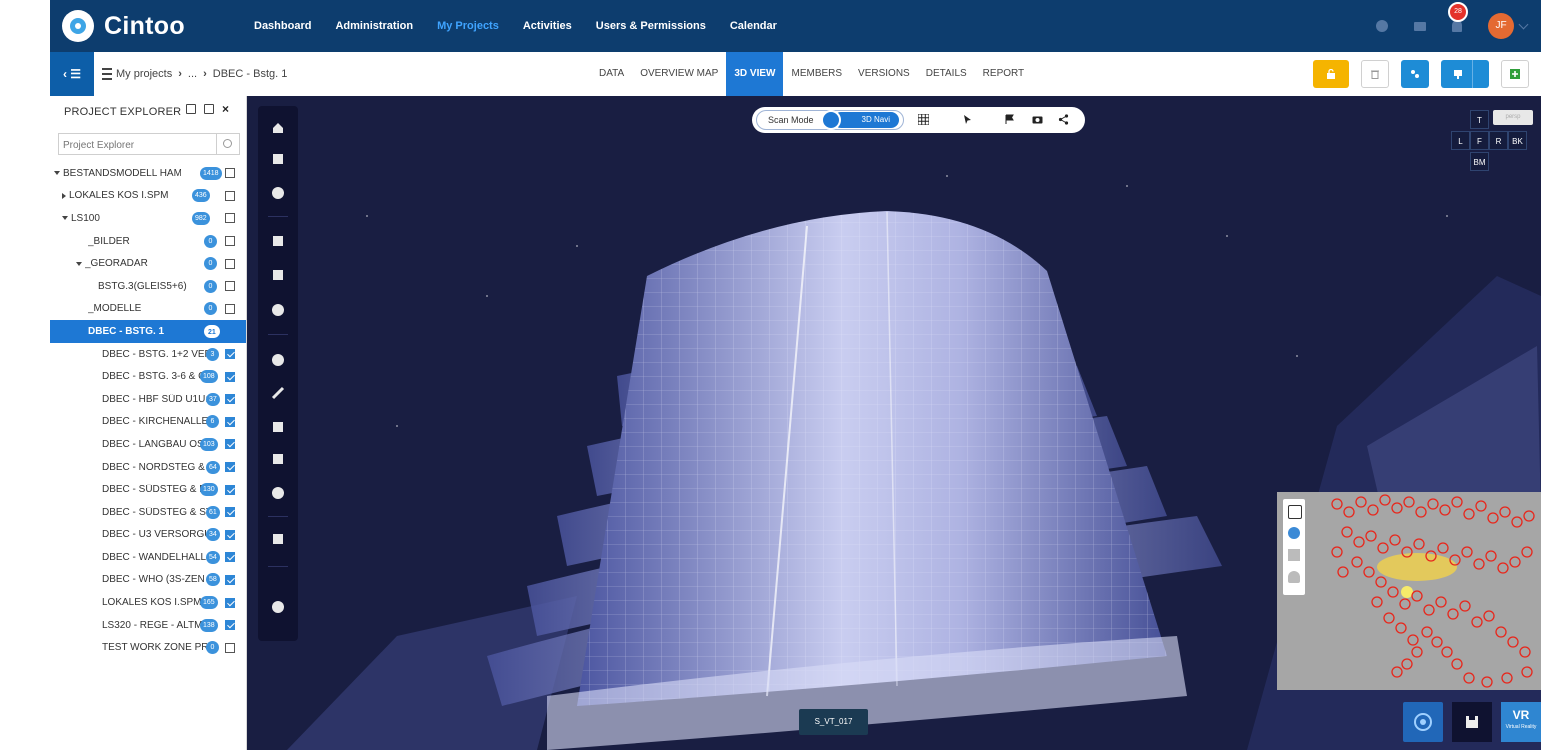 Image resolution: width=1541 pixels, height=750 pixels. Describe the element at coordinates (1294, 533) in the screenshot. I see `location-pin-icon` at that location.